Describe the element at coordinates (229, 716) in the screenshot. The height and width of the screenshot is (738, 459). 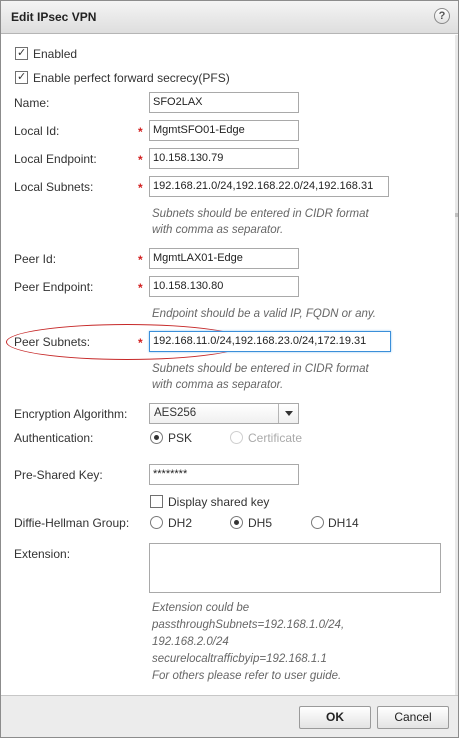
I see `dialog-footer: OK Cancel` at that location.